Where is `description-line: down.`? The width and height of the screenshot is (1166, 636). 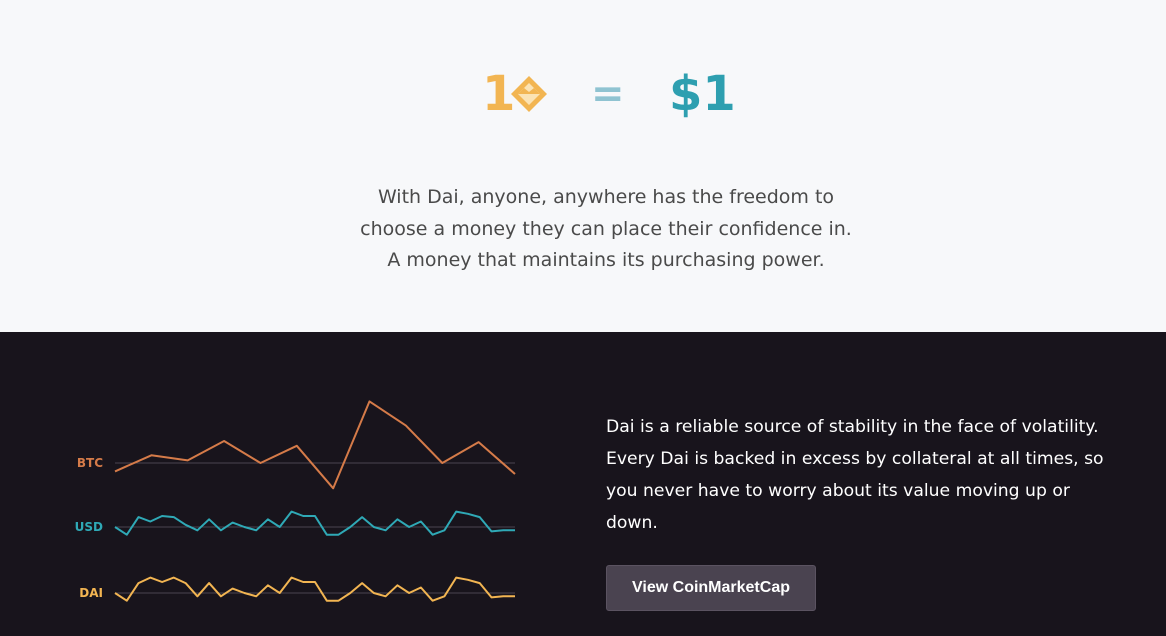
description-line: down. is located at coordinates (632, 523).